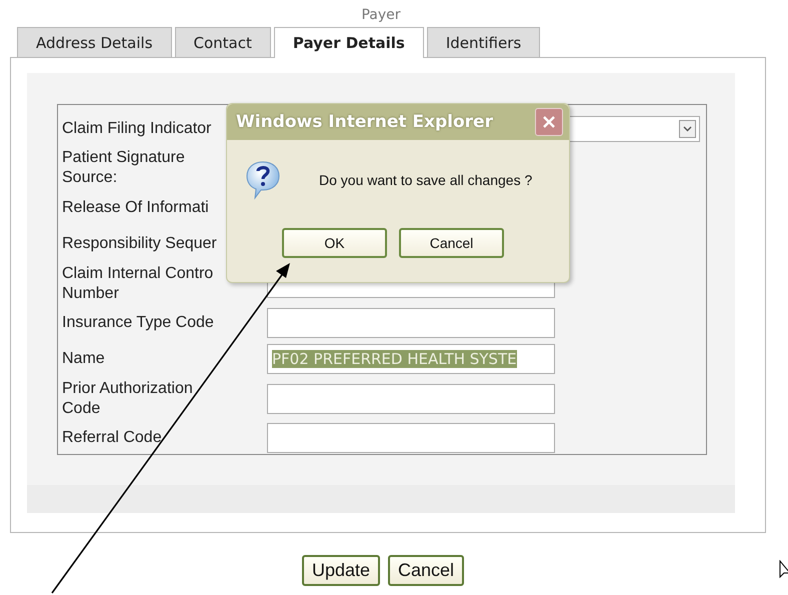 Image resolution: width=788 pixels, height=595 pixels. Describe the element at coordinates (112, 438) in the screenshot. I see `field-label: Referral Code` at that location.